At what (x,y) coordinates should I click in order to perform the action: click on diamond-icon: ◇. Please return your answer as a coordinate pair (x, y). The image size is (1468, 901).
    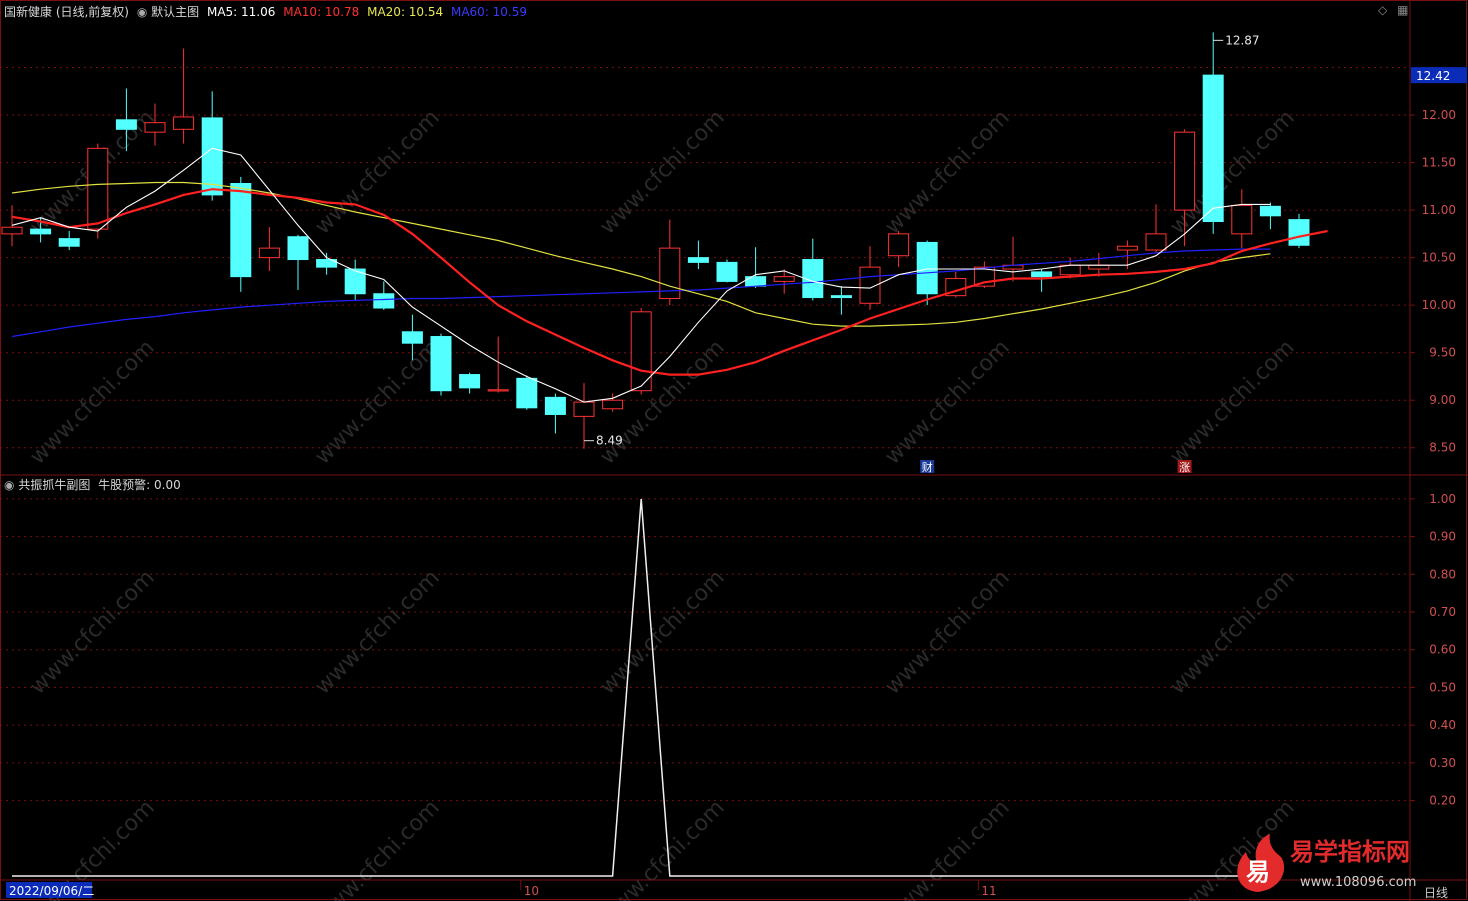
    Looking at the image, I should click on (1382, 10).